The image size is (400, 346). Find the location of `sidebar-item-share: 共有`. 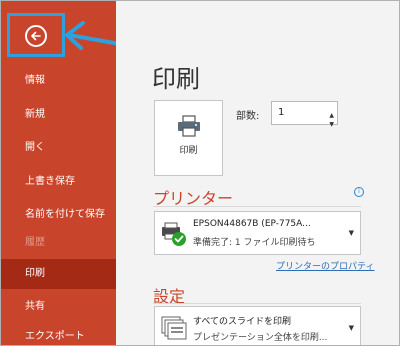

sidebar-item-share: 共有 is located at coordinates (58, 307).